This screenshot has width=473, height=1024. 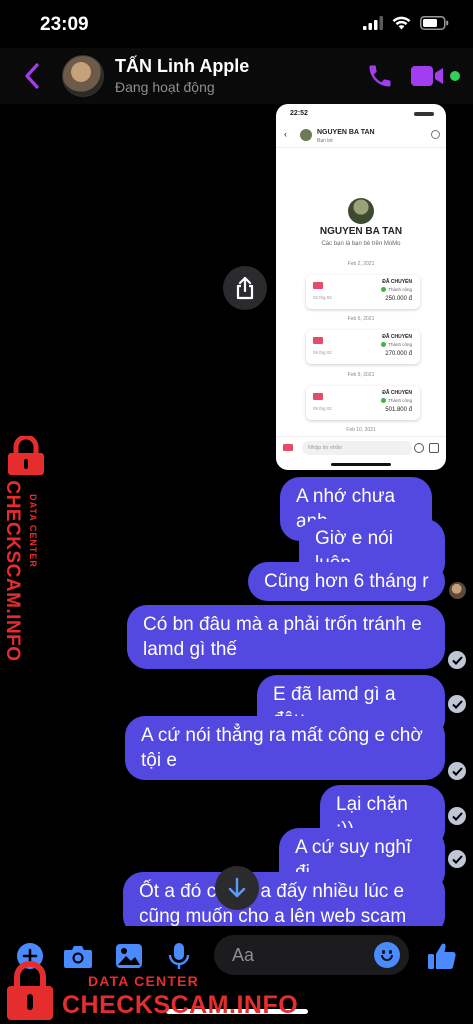 I want to click on phone-icon, so click(x=380, y=76).